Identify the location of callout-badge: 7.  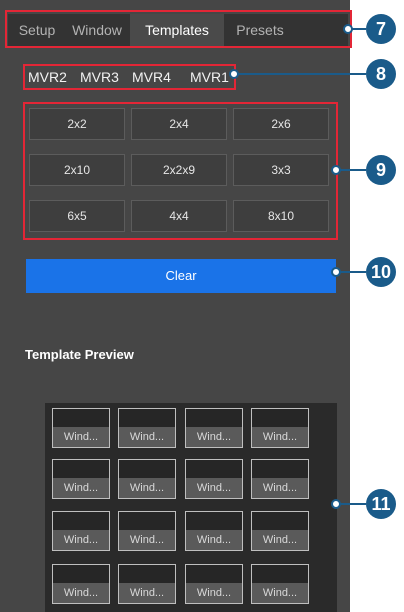
(381, 29).